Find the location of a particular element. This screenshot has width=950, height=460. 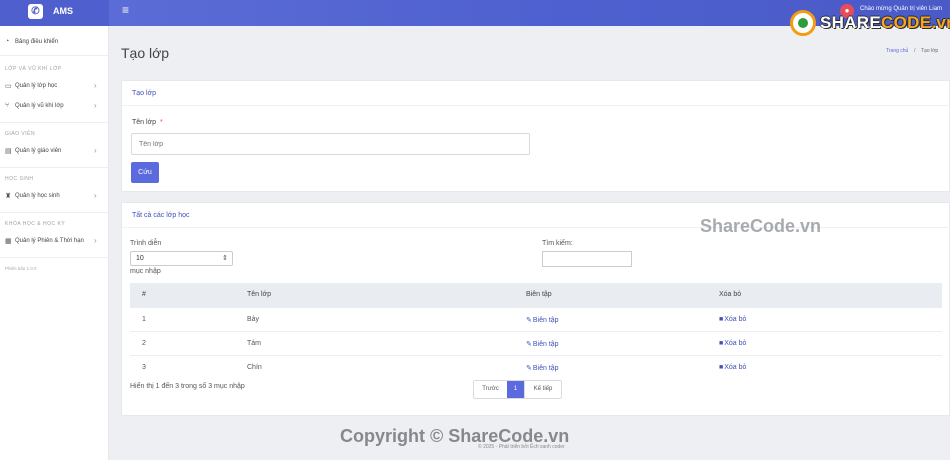

table-row: 3 Chín ✎Biên tập ■Xóa bỏ is located at coordinates (536, 368).